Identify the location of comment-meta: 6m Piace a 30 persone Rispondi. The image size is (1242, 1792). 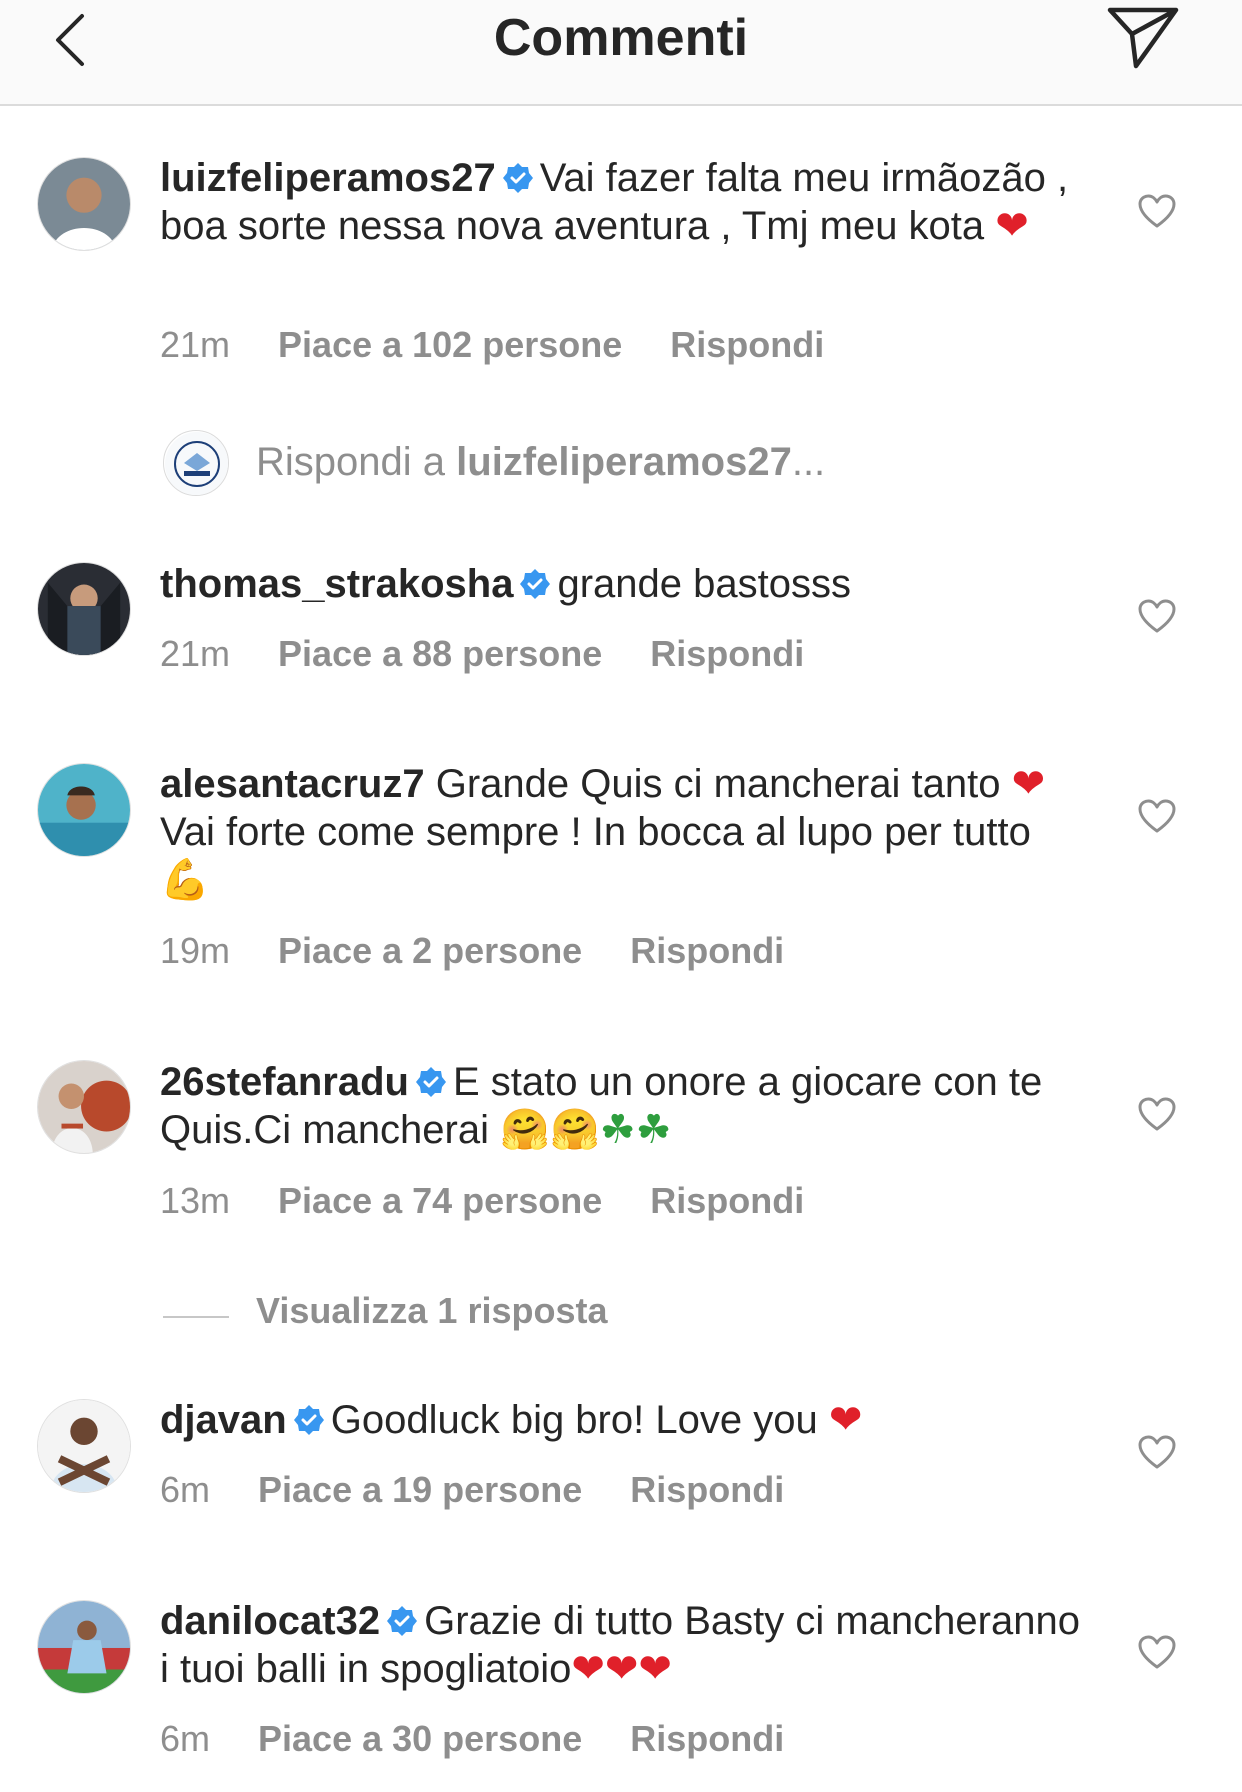
(472, 1739).